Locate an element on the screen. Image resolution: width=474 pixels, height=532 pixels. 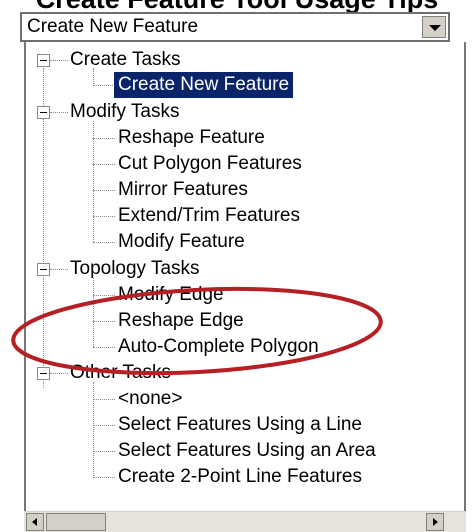
banner-text: Create Feature Tool Usage Tips is located at coordinates (237, 6).